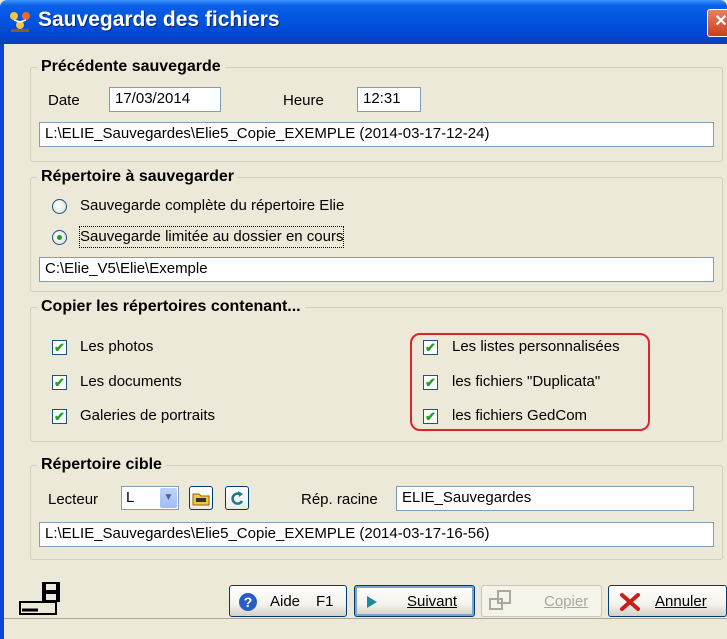 The height and width of the screenshot is (639, 727). I want to click on copy-button: Copier, so click(541, 601).